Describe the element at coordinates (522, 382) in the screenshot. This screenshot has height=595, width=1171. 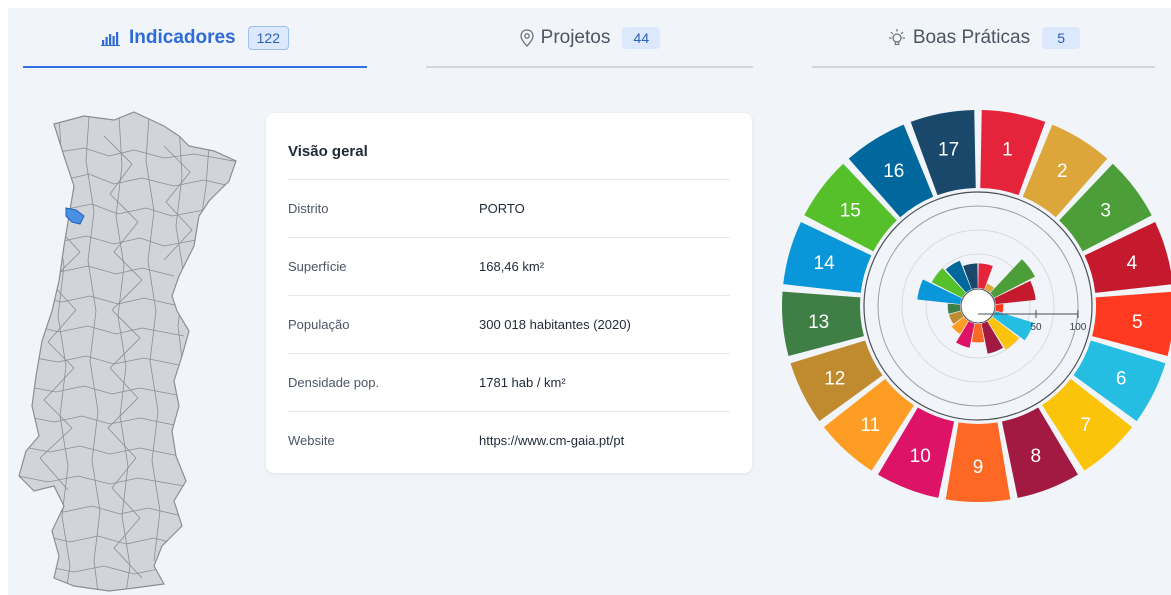
I see `info-value: 1781 hab / km²` at that location.